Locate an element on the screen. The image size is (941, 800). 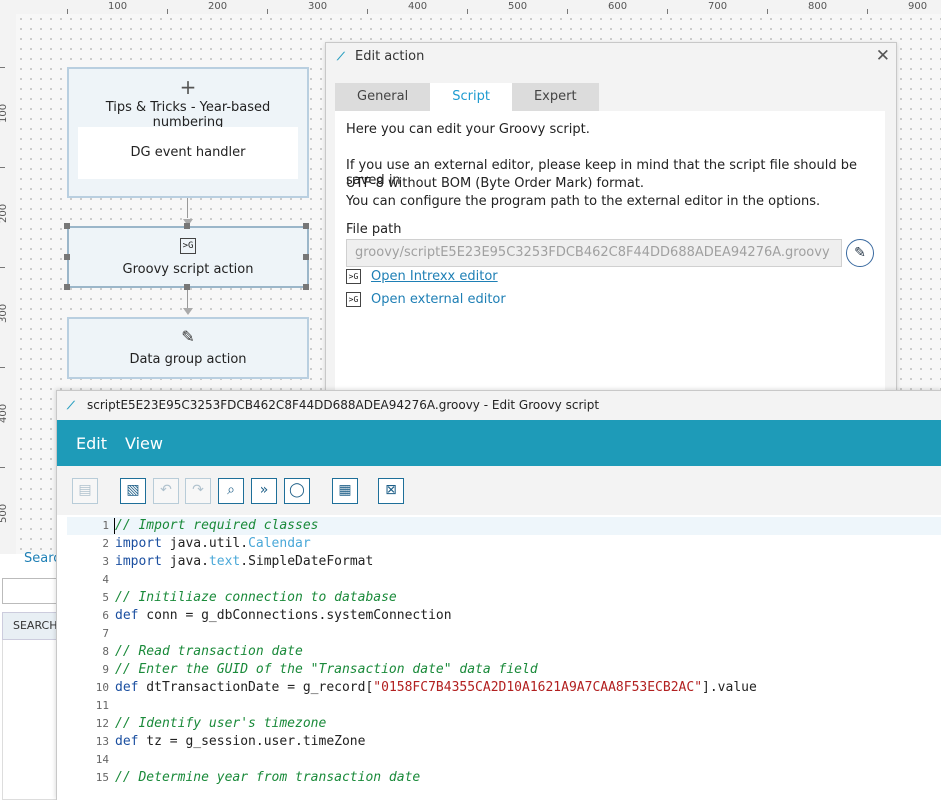
ruler-label: 200 is located at coordinates (218, 6).